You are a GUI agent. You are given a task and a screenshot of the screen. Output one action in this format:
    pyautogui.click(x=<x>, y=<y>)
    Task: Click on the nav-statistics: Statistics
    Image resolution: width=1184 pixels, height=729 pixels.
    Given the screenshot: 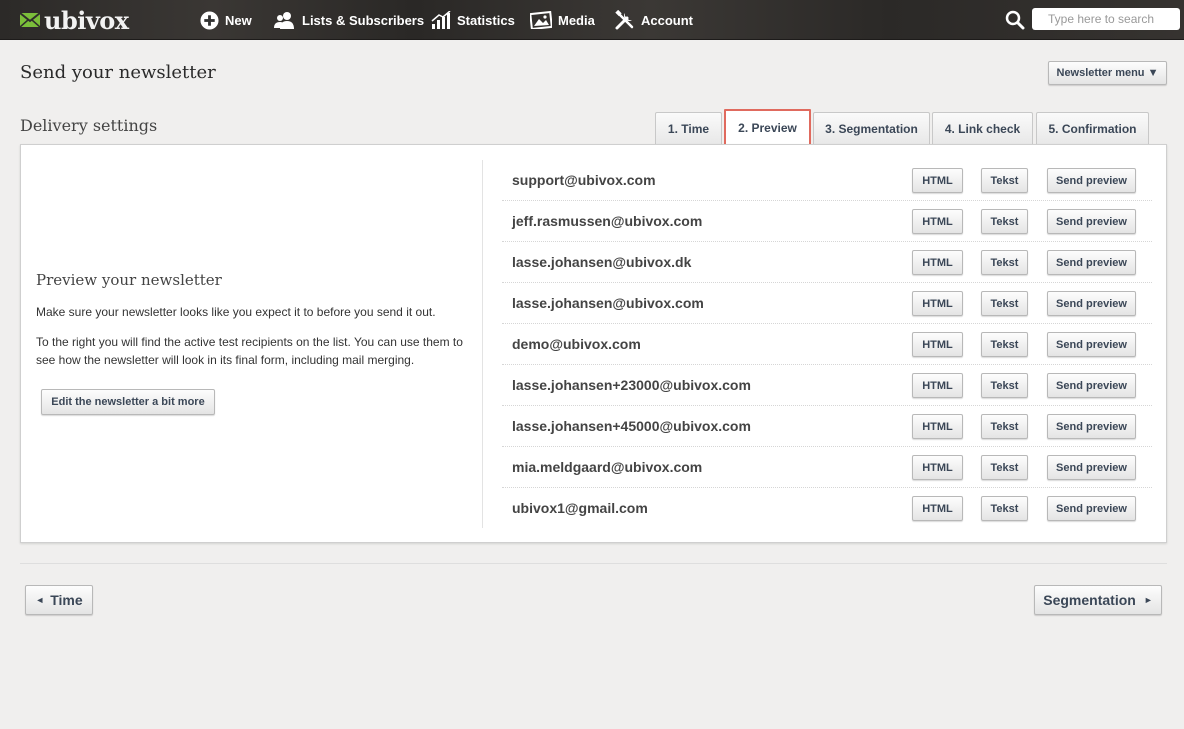 What is the action you would take?
    pyautogui.click(x=473, y=20)
    